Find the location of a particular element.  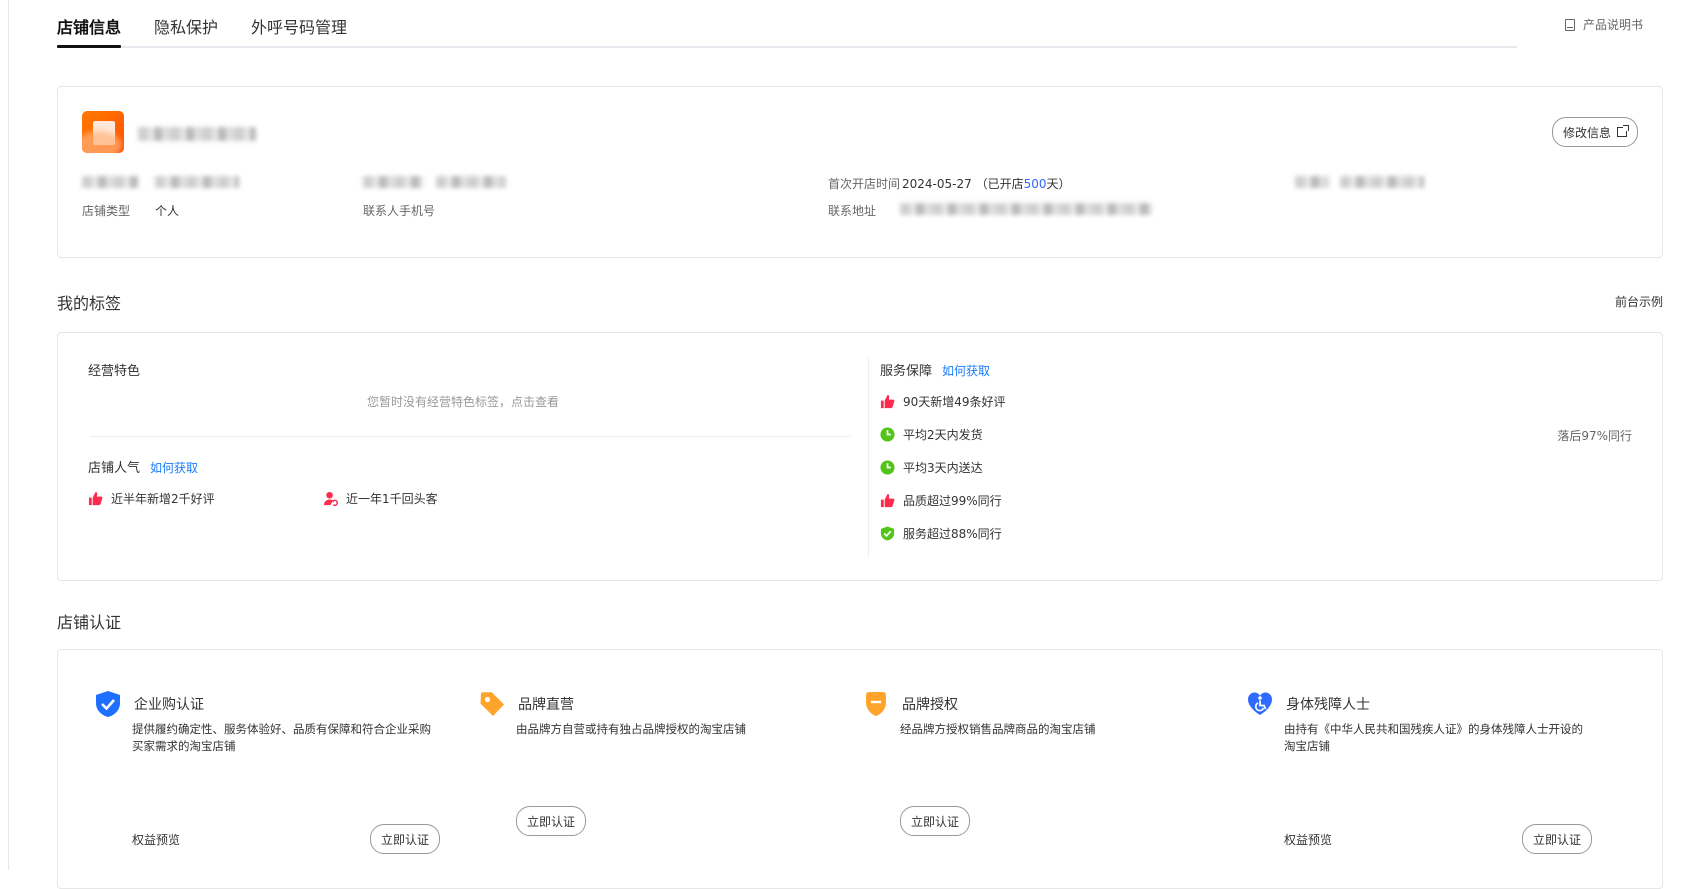

cert-desc: 由持有《中华人民共和国残疾人证》的身体残障人士开设的淘宝店铺 is located at coordinates (1433, 737).